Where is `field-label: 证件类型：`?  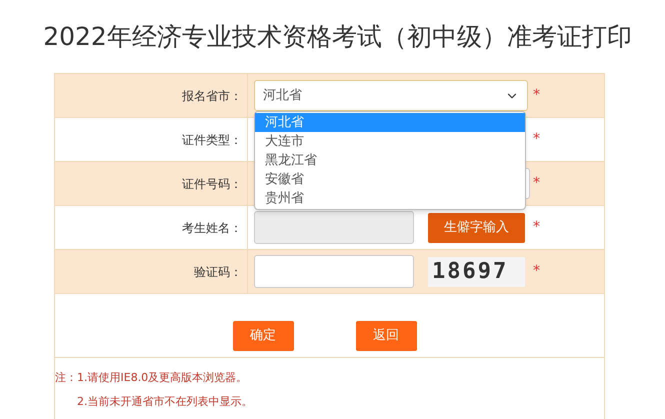
field-label: 证件类型： is located at coordinates (212, 140).